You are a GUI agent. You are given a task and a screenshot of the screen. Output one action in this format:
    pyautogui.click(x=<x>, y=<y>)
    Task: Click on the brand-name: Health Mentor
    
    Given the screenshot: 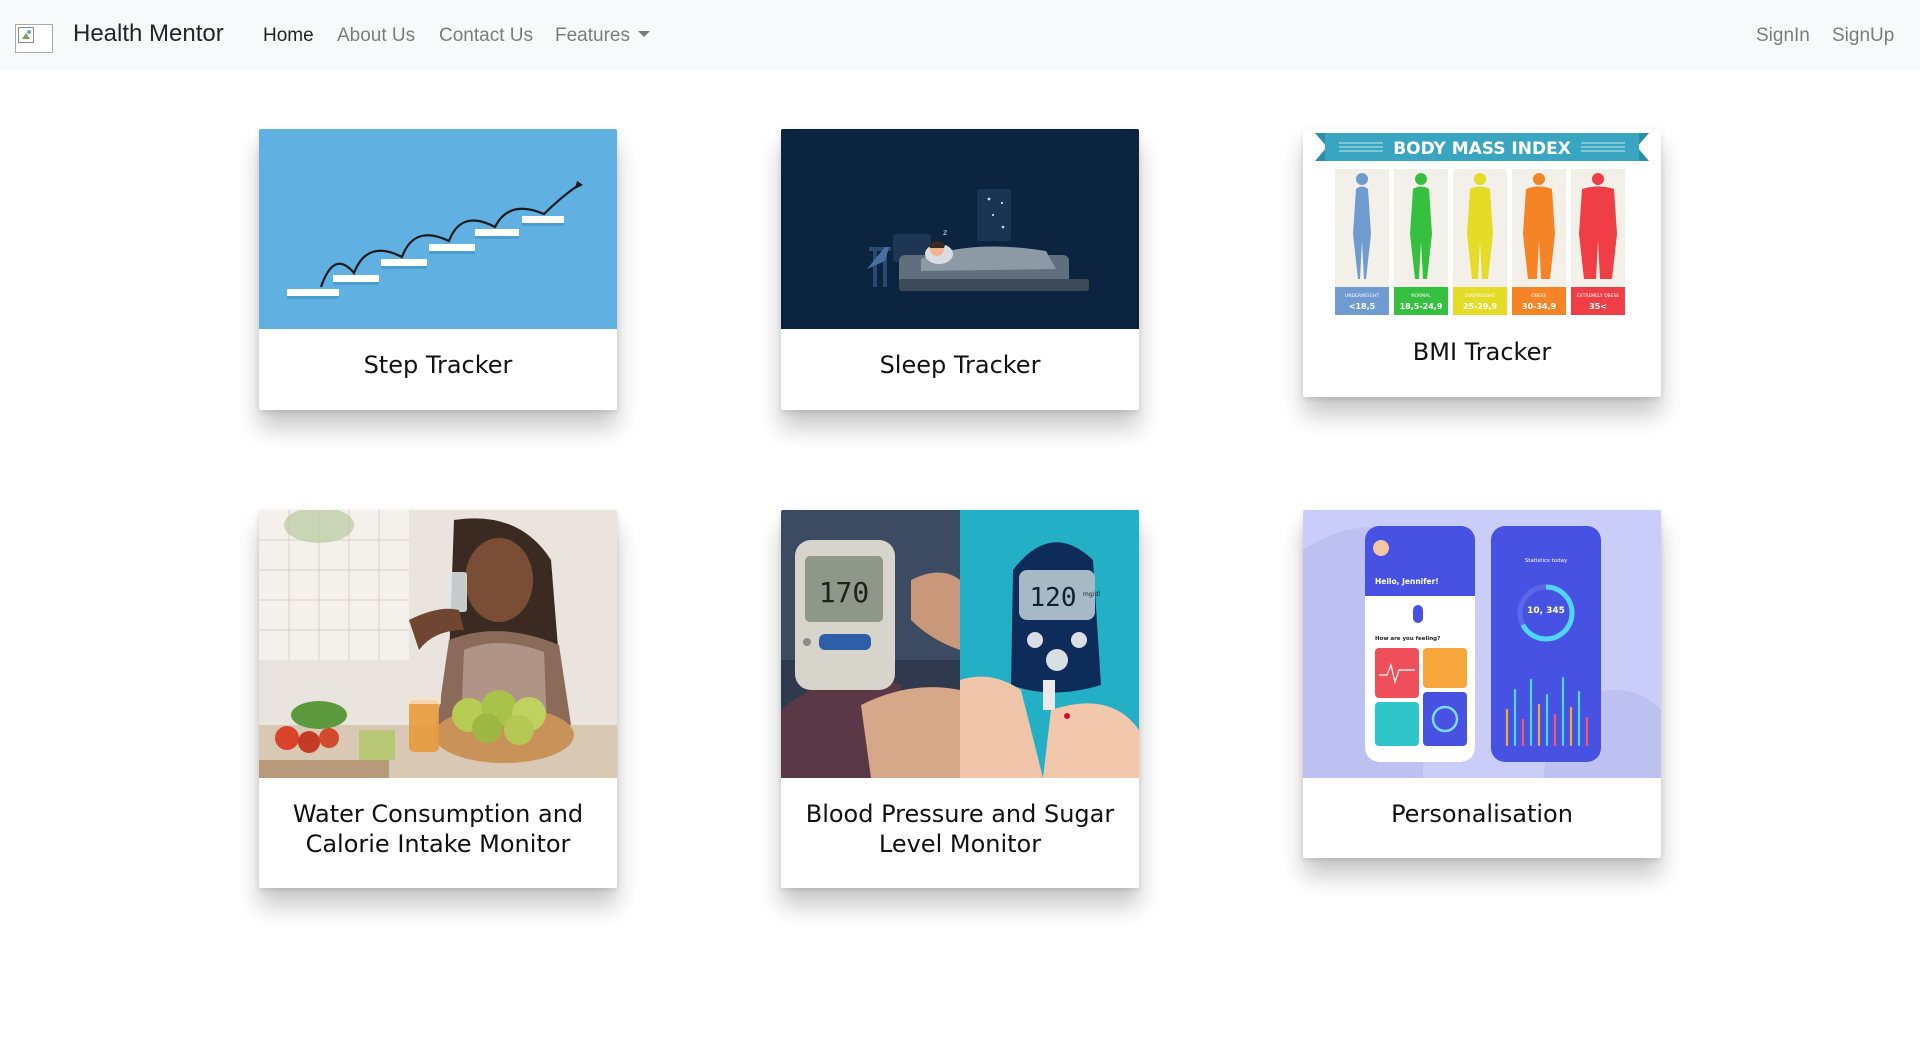 What is the action you would take?
    pyautogui.click(x=148, y=34)
    